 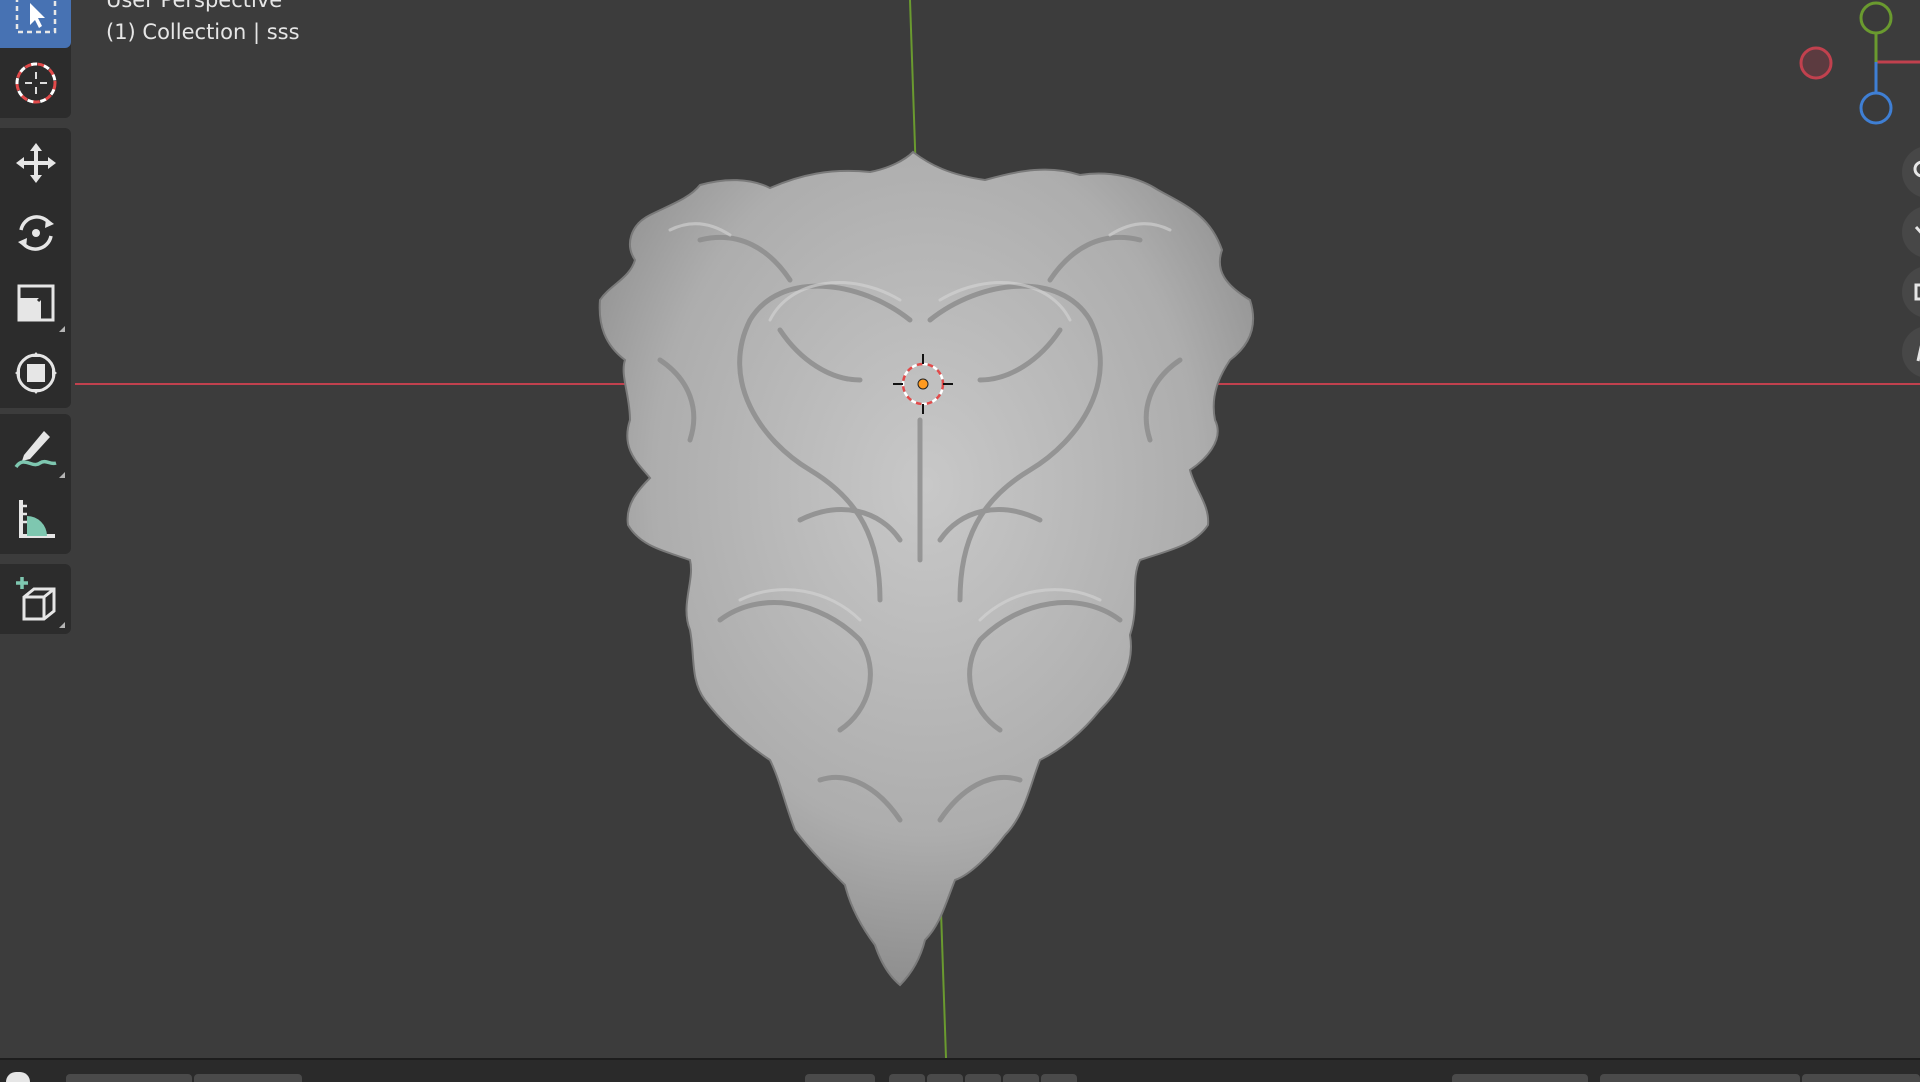 What do you see at coordinates (194, 6) in the screenshot?
I see `view-name-label: User Perspective` at bounding box center [194, 6].